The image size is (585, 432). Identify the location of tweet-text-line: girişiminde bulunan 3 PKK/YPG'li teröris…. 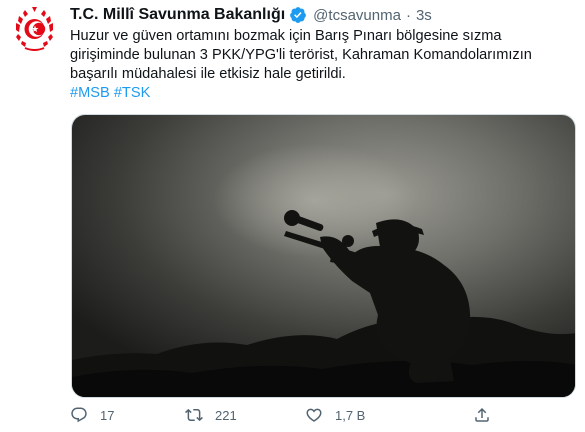
(301, 55).